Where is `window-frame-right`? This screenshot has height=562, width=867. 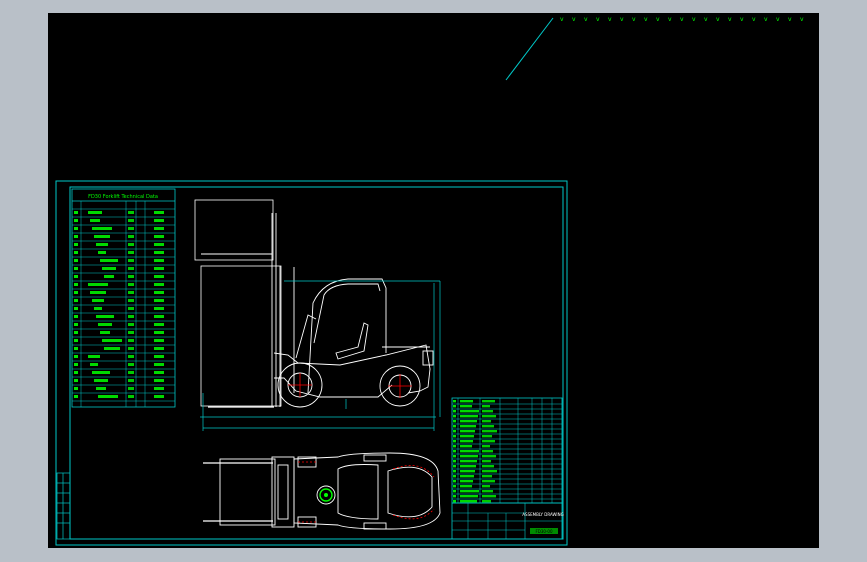 window-frame-right is located at coordinates (843, 281).